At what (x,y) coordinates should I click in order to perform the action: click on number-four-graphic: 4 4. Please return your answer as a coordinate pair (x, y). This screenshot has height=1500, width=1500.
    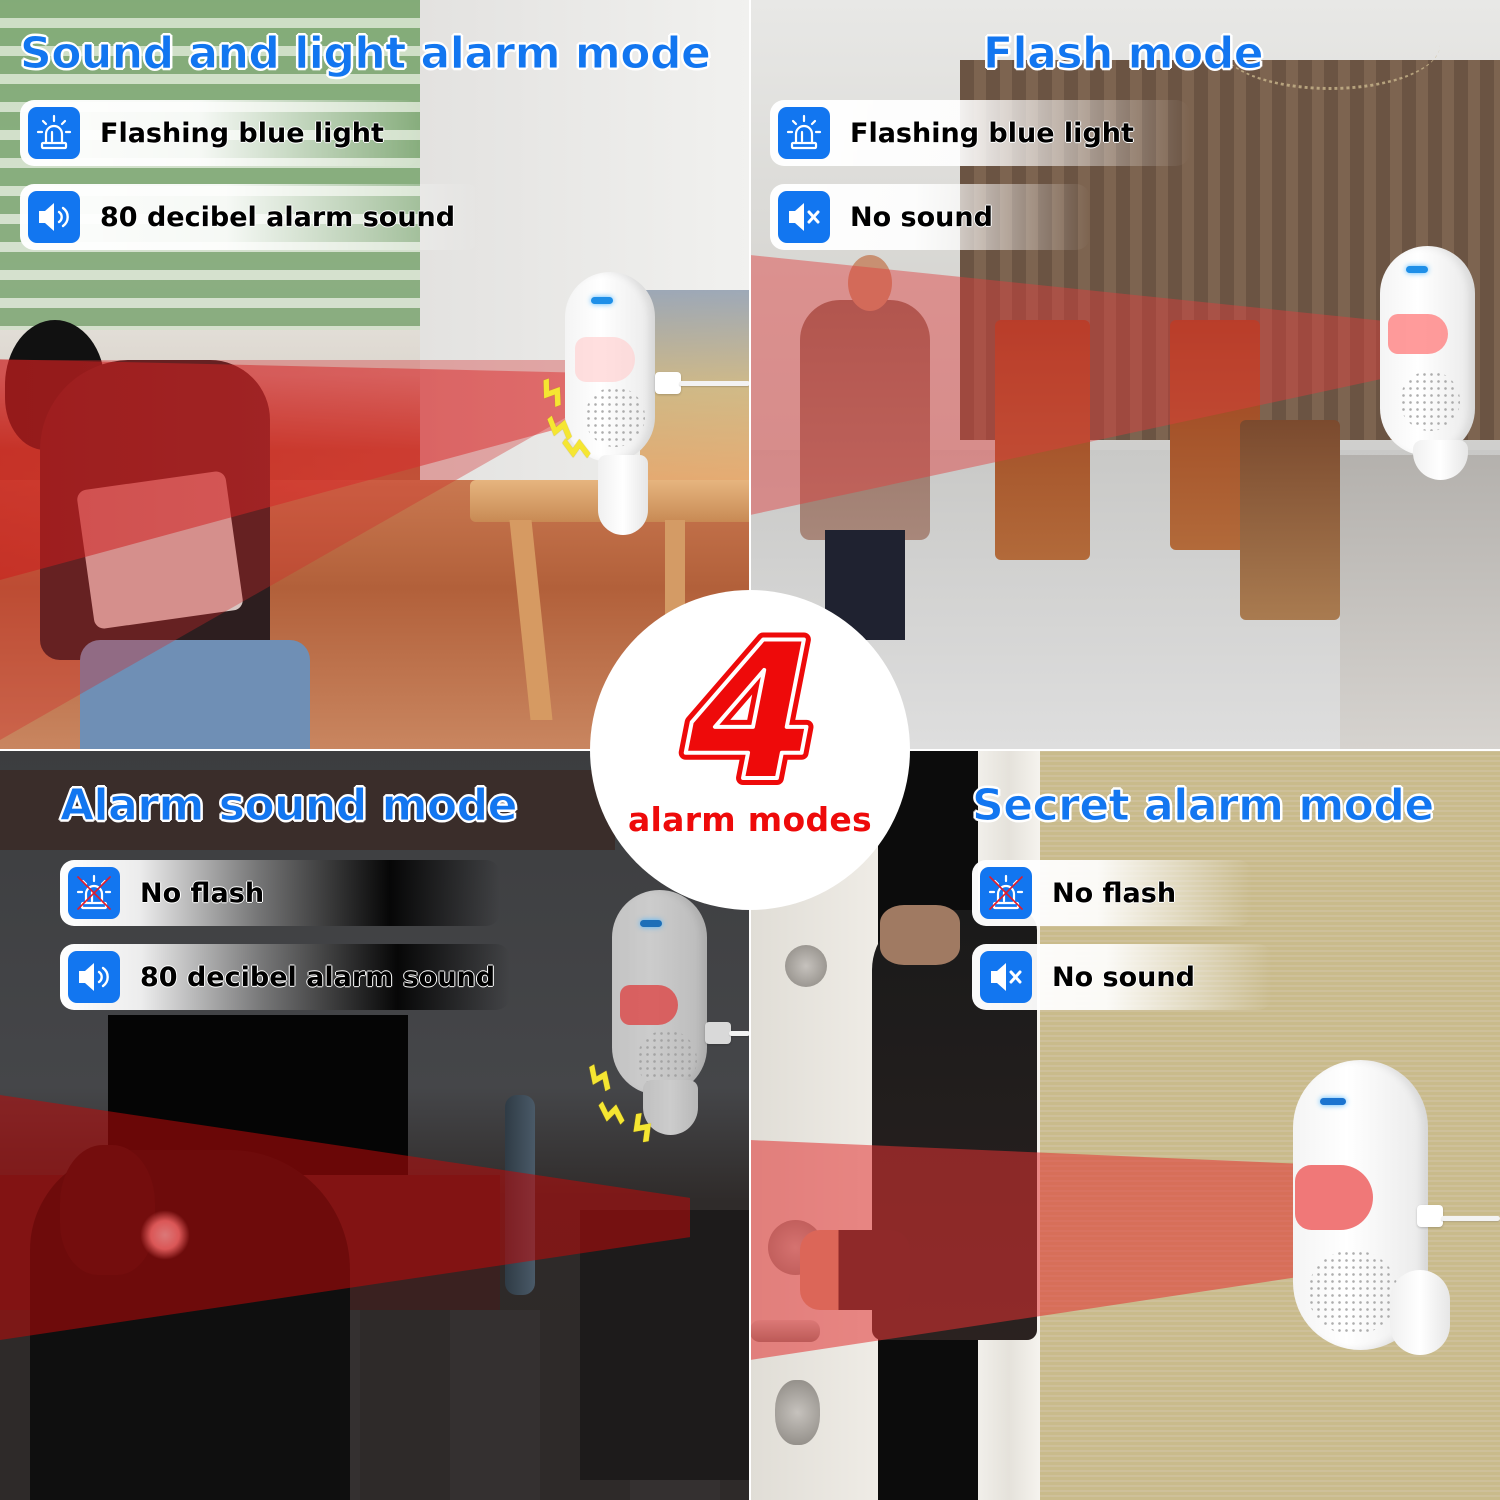
    Looking at the image, I should click on (751, 713).